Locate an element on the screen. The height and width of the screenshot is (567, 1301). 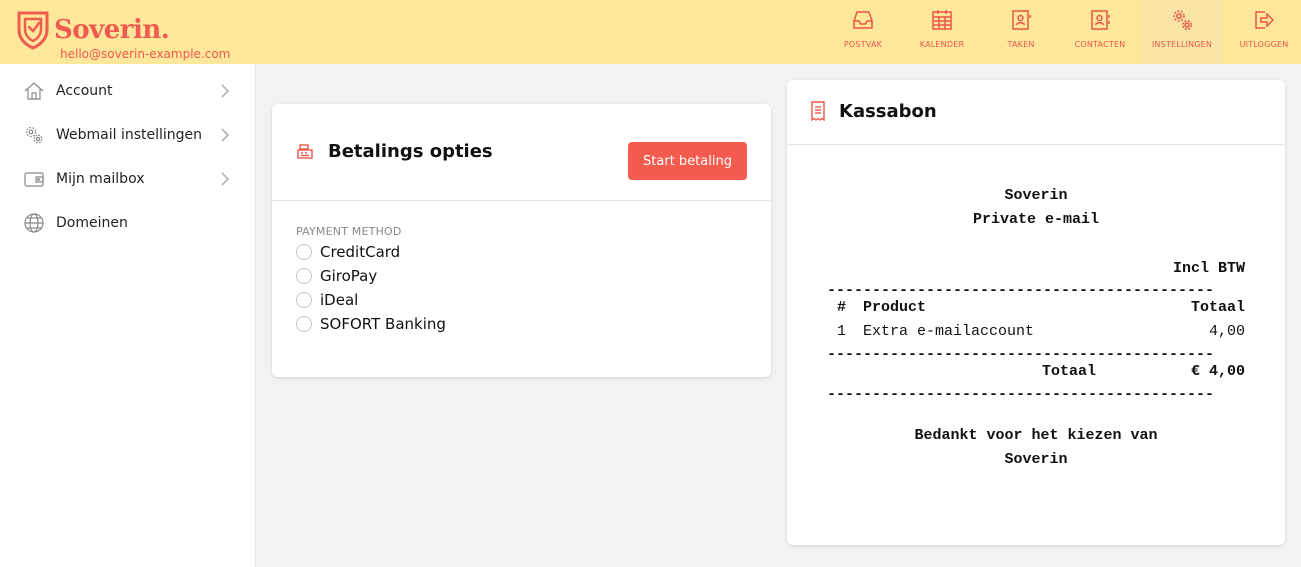
sidebar-item-label: Domeinen is located at coordinates (92, 223).